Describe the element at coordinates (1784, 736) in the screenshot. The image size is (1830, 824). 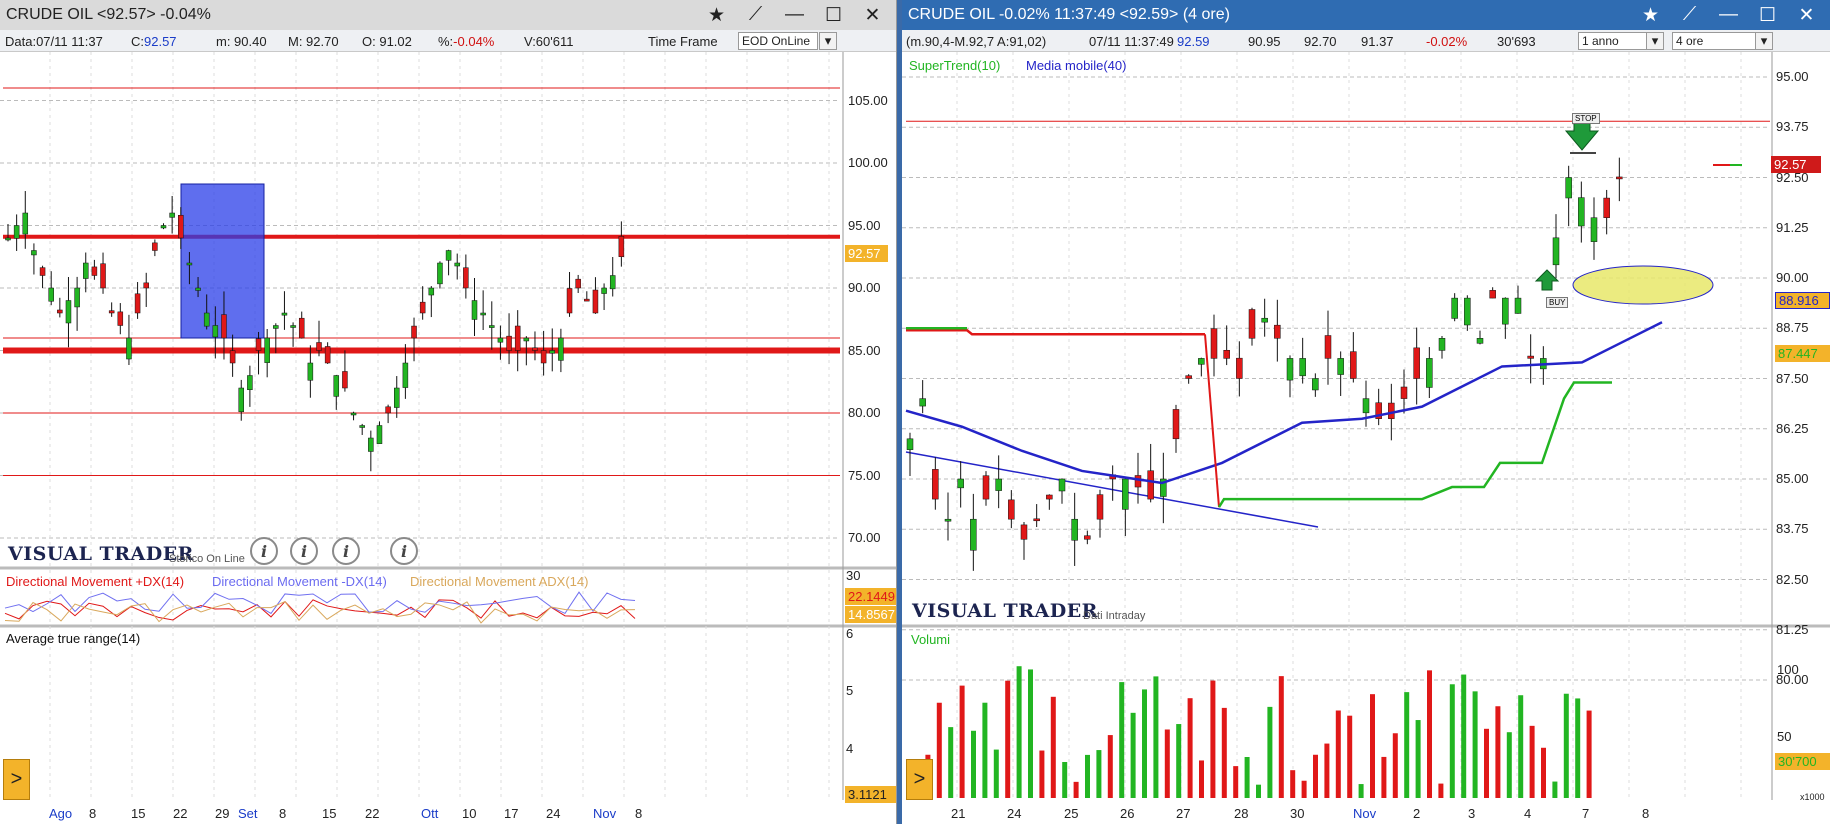
I see `volume-axis-50: 50` at that location.